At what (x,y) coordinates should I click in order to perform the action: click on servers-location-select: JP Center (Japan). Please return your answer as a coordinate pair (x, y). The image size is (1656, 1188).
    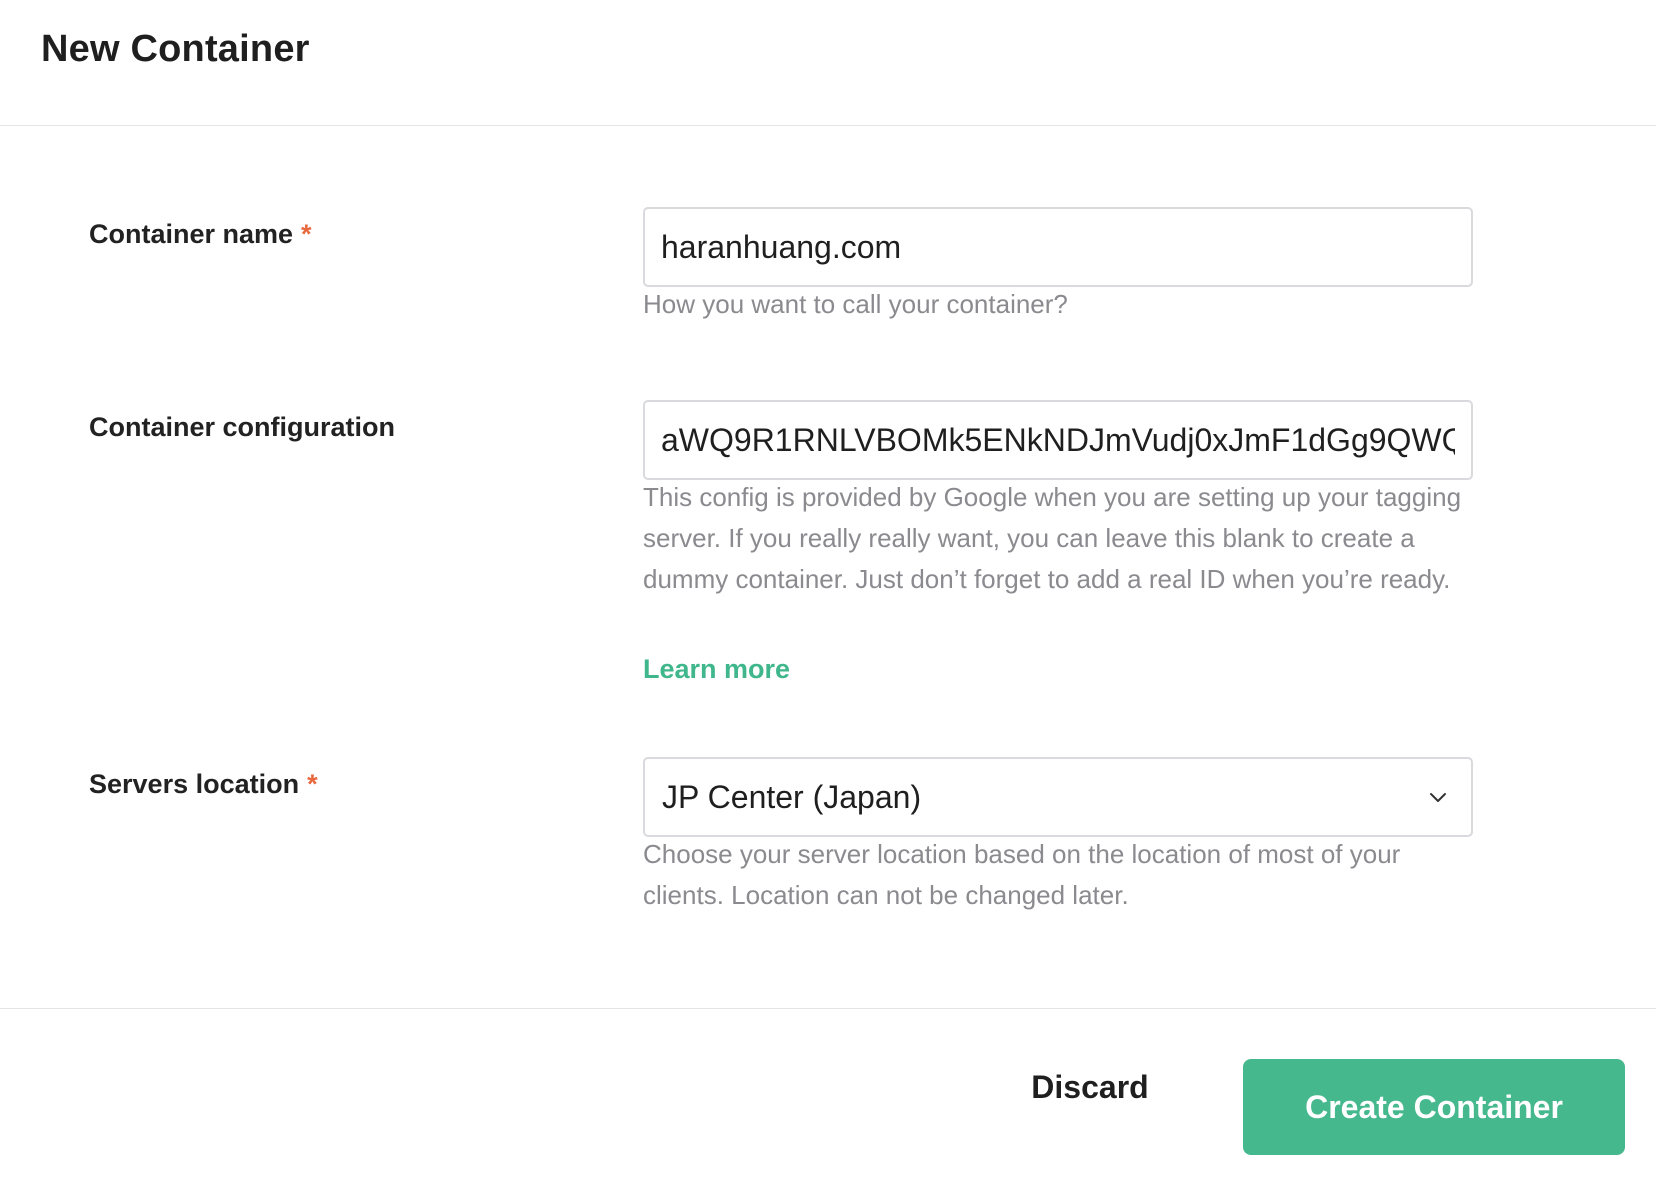
    Looking at the image, I should click on (1058, 797).